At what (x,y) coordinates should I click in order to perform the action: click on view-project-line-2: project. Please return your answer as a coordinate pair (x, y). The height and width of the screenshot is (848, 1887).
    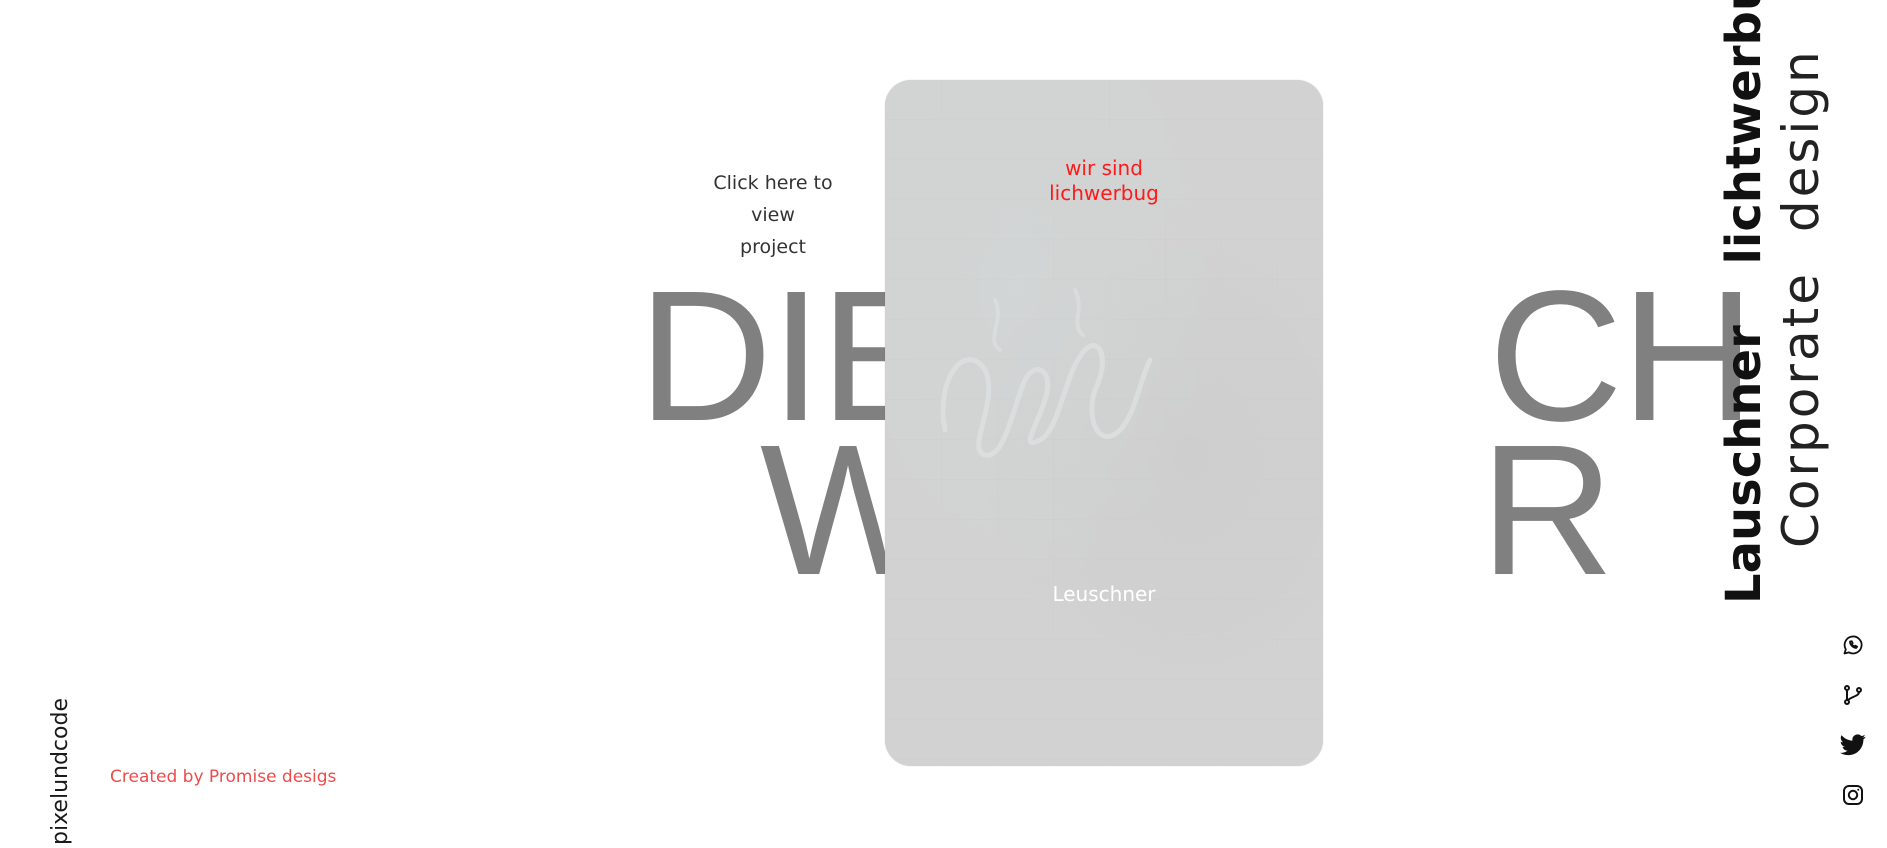
    Looking at the image, I should click on (773, 247).